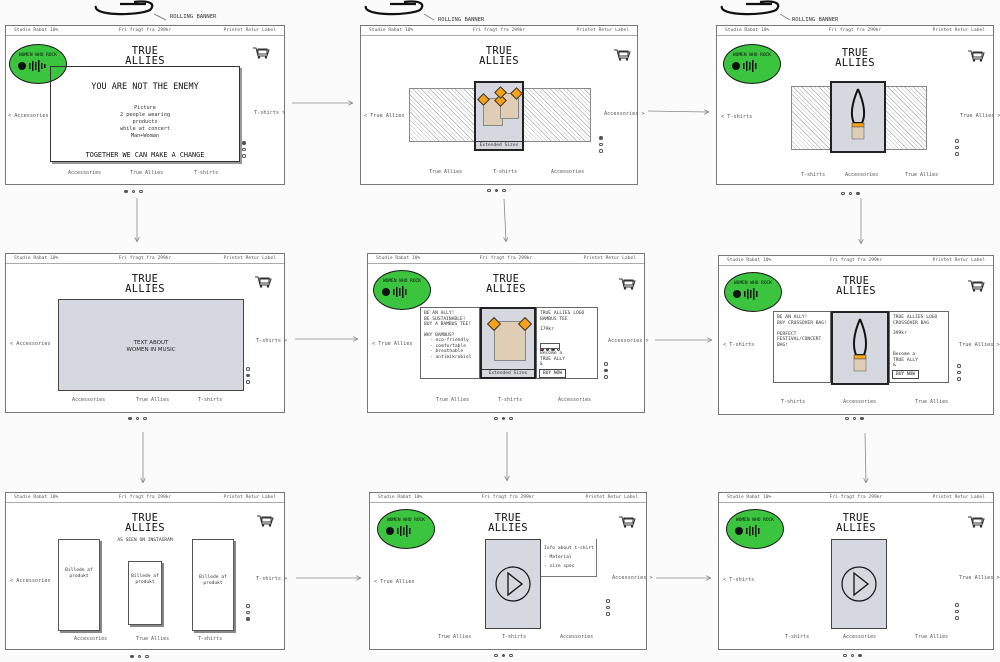 This screenshot has height=662, width=1000. Describe the element at coordinates (860, 345) in the screenshot. I see `crossover-bag-illustration` at that location.